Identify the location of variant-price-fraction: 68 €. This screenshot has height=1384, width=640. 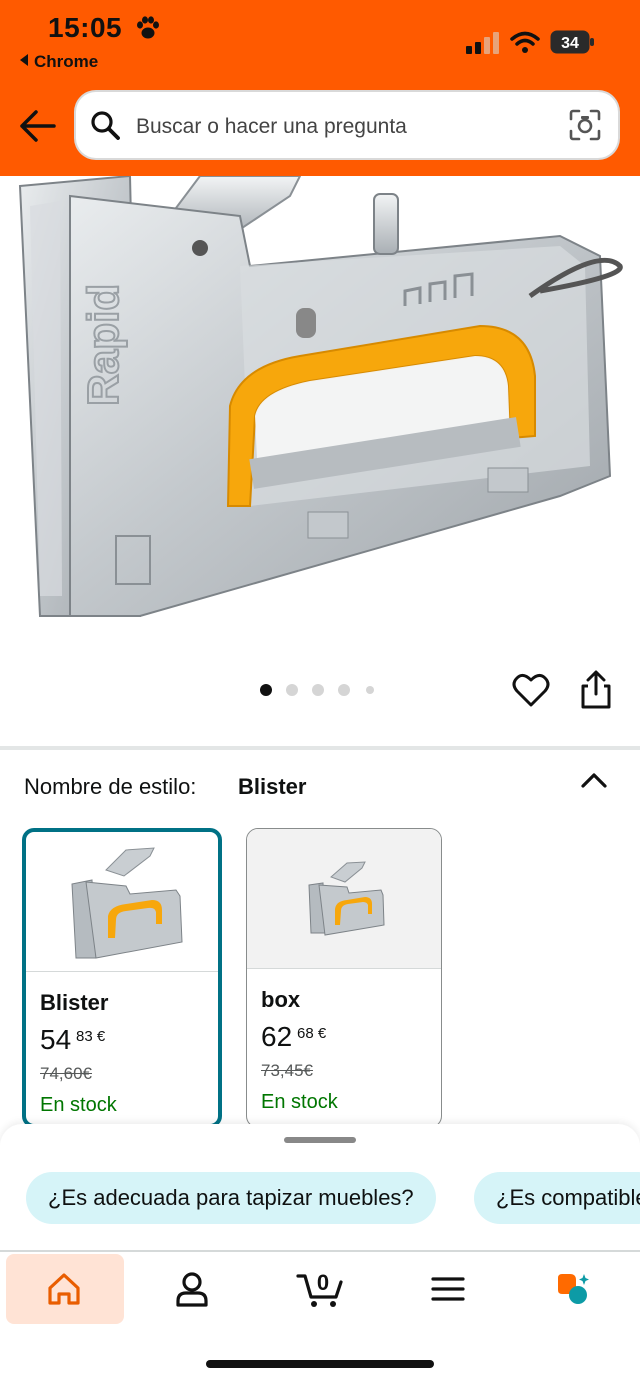
(312, 1033).